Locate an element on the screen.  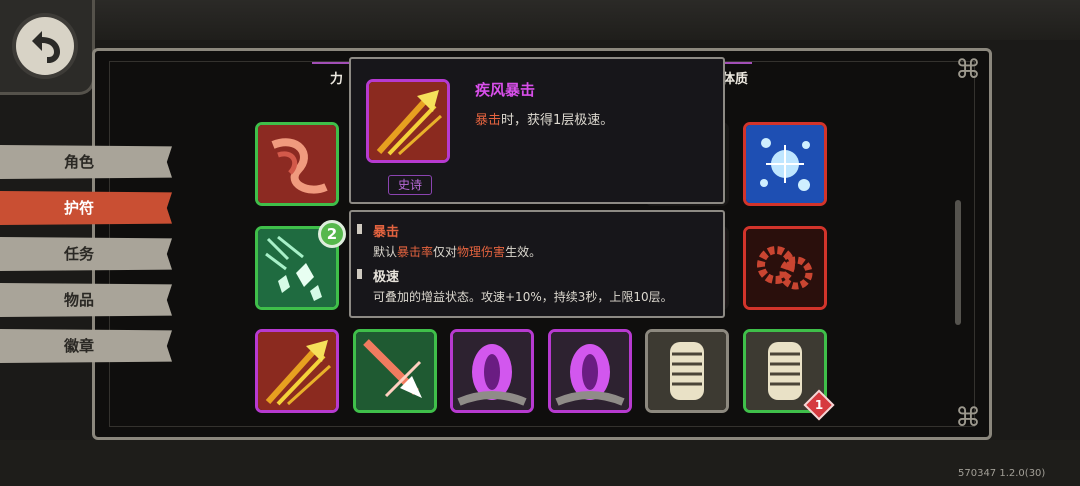
keyword-title: 暴击 is located at coordinates (386, 232).